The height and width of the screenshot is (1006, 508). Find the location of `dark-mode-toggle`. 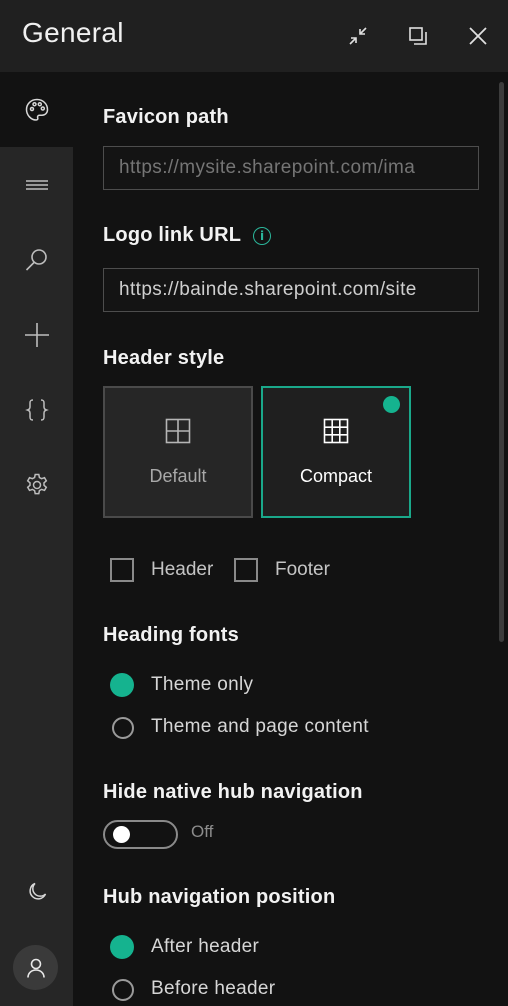

dark-mode-toggle is located at coordinates (36, 891).